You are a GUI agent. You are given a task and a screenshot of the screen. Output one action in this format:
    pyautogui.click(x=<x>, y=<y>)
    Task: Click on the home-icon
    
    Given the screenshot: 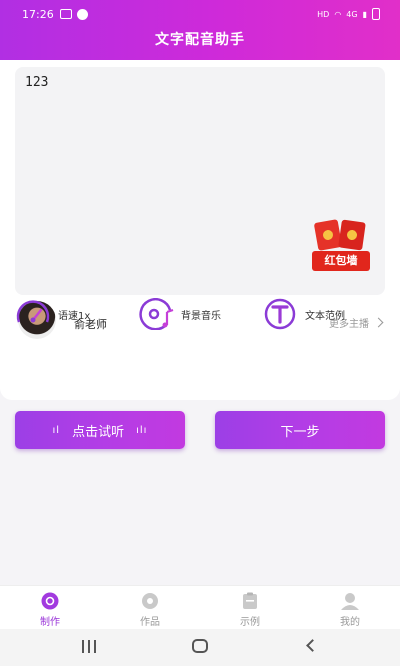 What is the action you would take?
    pyautogui.click(x=200, y=646)
    